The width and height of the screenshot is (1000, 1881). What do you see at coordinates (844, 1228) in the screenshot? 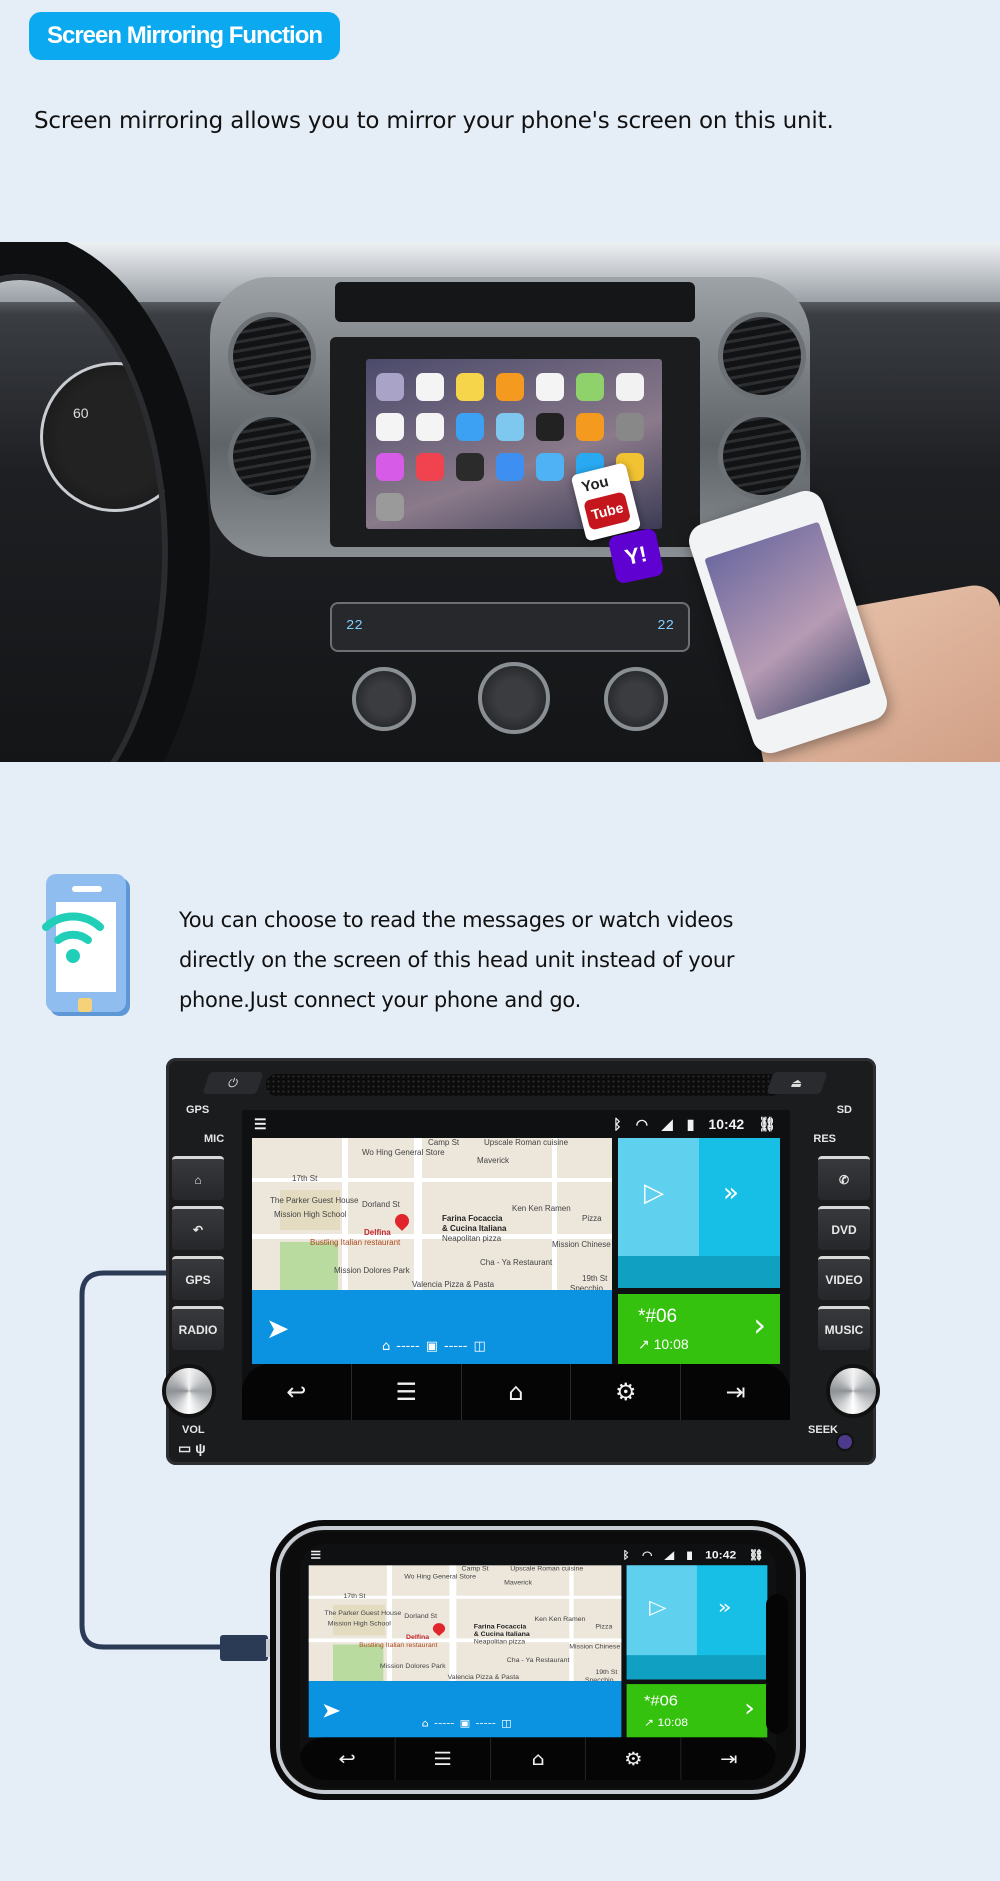
I see `dvd-button: DVD` at bounding box center [844, 1228].